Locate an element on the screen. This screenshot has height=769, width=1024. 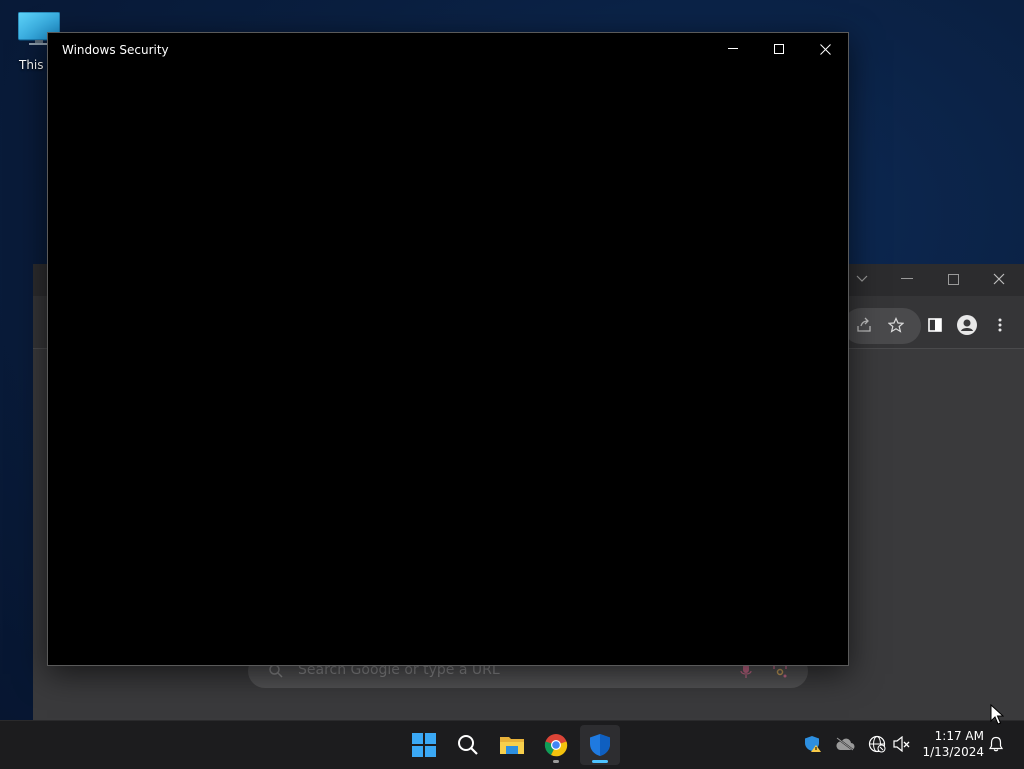
clock-time: 1:17 AM is located at coordinates (959, 736).